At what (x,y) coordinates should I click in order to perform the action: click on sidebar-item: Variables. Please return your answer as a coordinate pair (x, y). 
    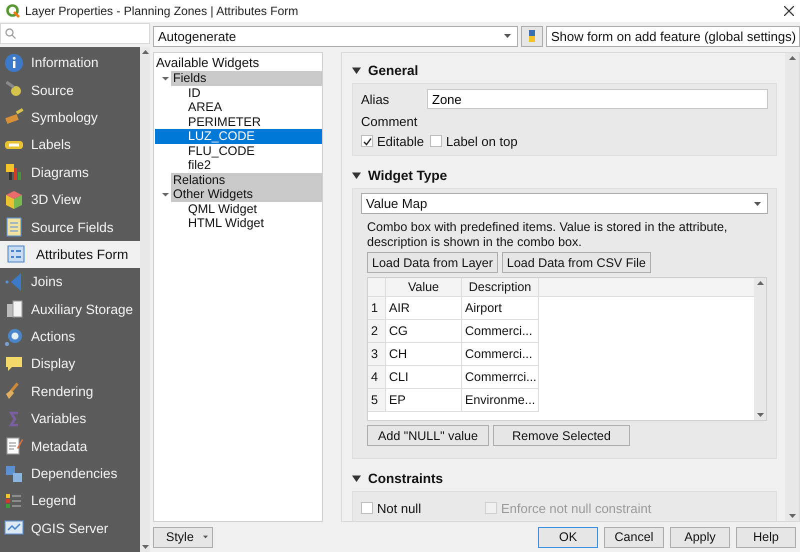
    Looking at the image, I should click on (70, 418).